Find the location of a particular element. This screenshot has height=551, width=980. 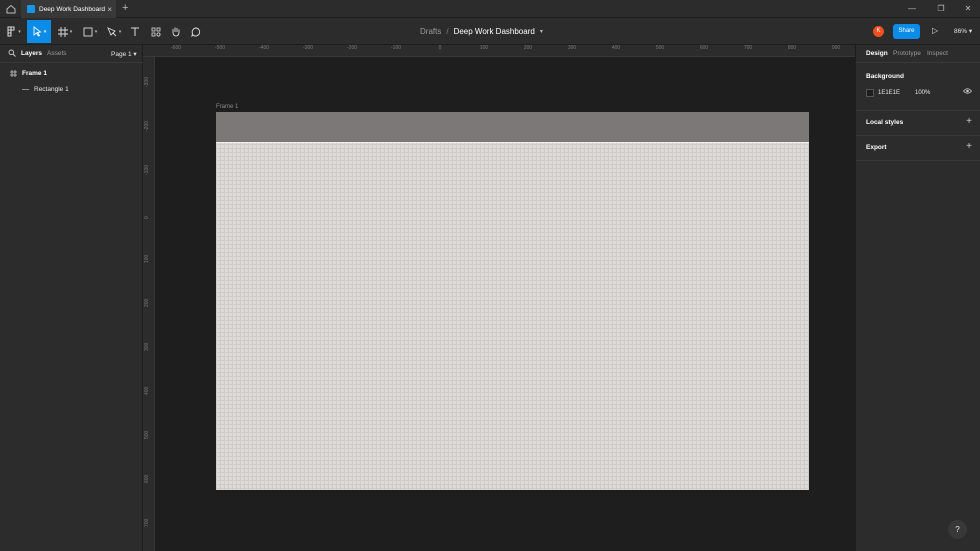

page-selector: Page 1 ▾ is located at coordinates (124, 54).